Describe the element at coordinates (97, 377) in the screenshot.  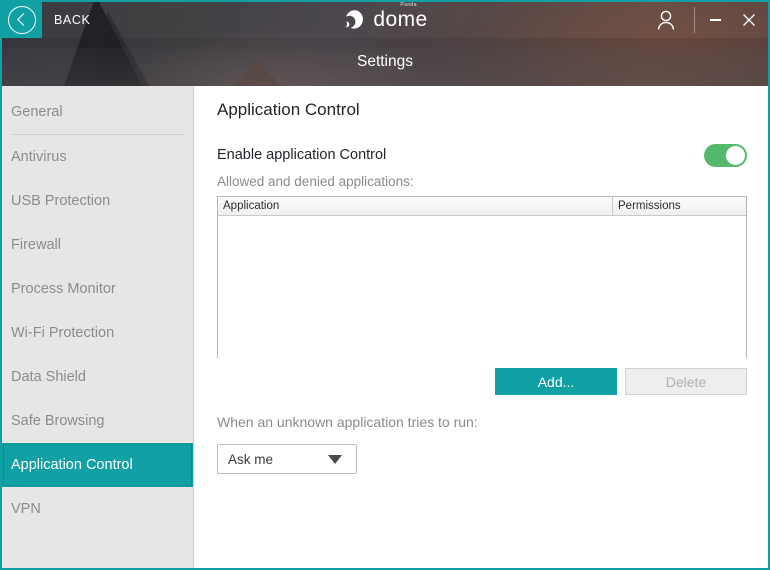
I see `sidebar-item-data-shield: Data Shield` at that location.